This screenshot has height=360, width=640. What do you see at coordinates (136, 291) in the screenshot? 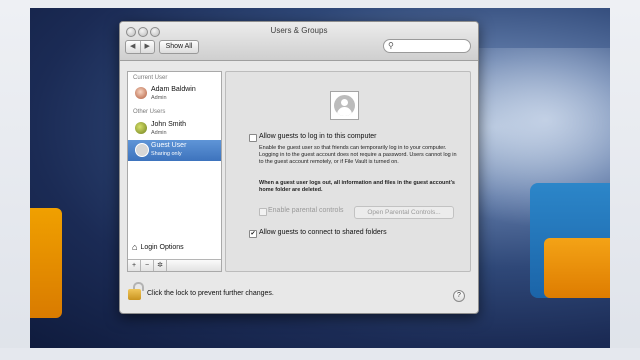
I see `unlocked-lock-icon` at bounding box center [136, 291].